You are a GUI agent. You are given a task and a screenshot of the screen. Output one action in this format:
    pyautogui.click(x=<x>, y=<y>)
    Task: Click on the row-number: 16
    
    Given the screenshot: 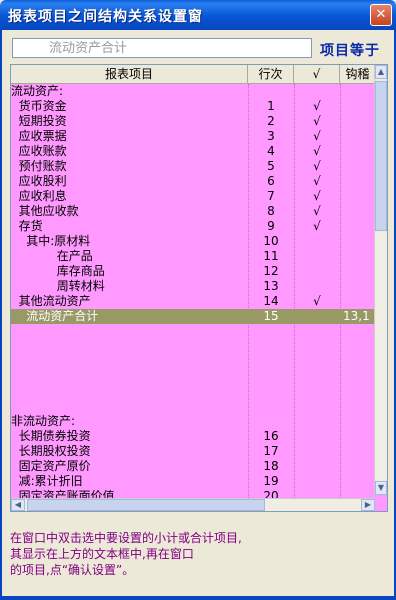 What is the action you would take?
    pyautogui.click(x=271, y=436)
    